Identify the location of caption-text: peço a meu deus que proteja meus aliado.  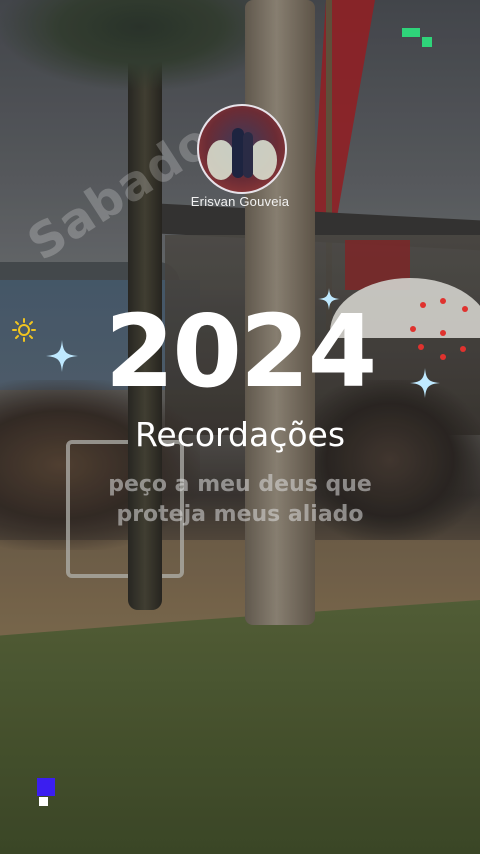
(240, 499).